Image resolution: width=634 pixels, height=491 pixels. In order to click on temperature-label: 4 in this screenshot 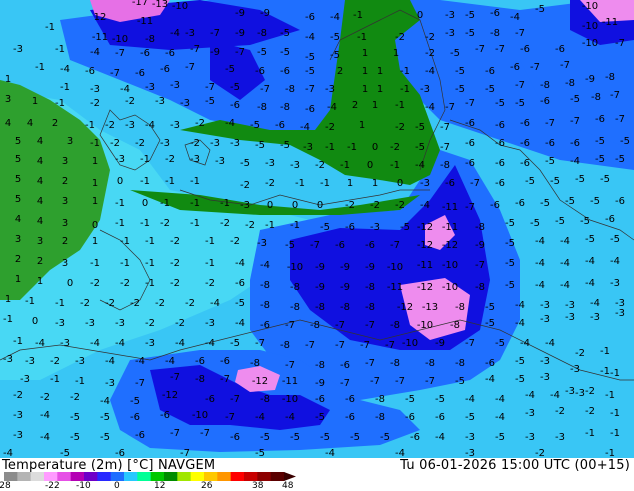, I will do `click(40, 201)`.